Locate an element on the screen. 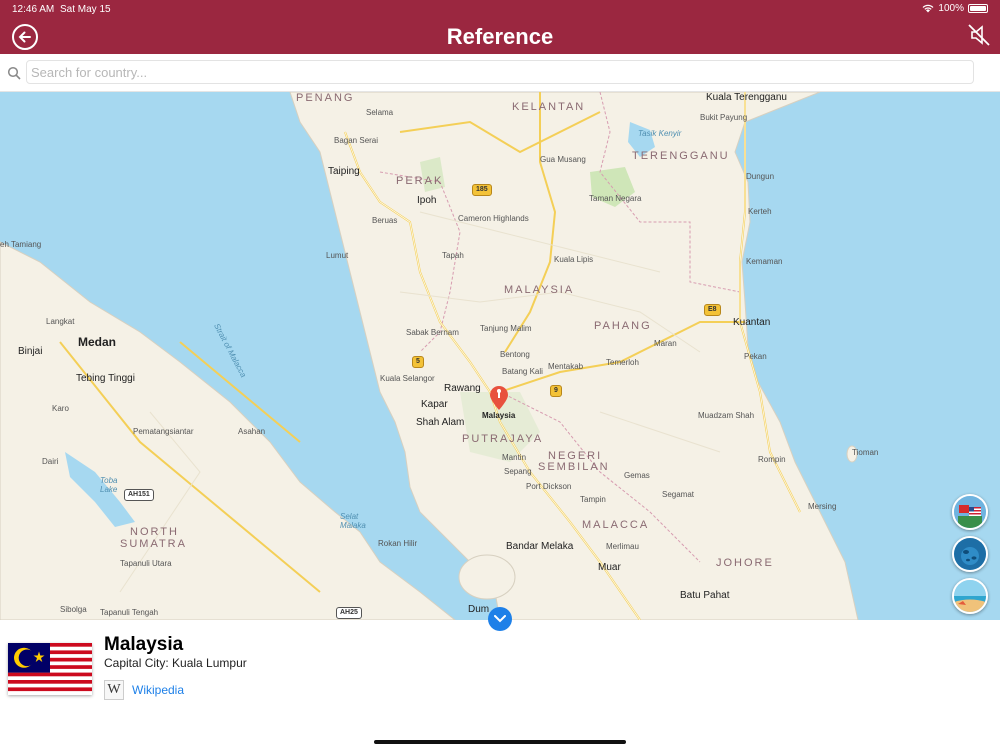  map-label-shah-alam: Shah Alam is located at coordinates (440, 422).